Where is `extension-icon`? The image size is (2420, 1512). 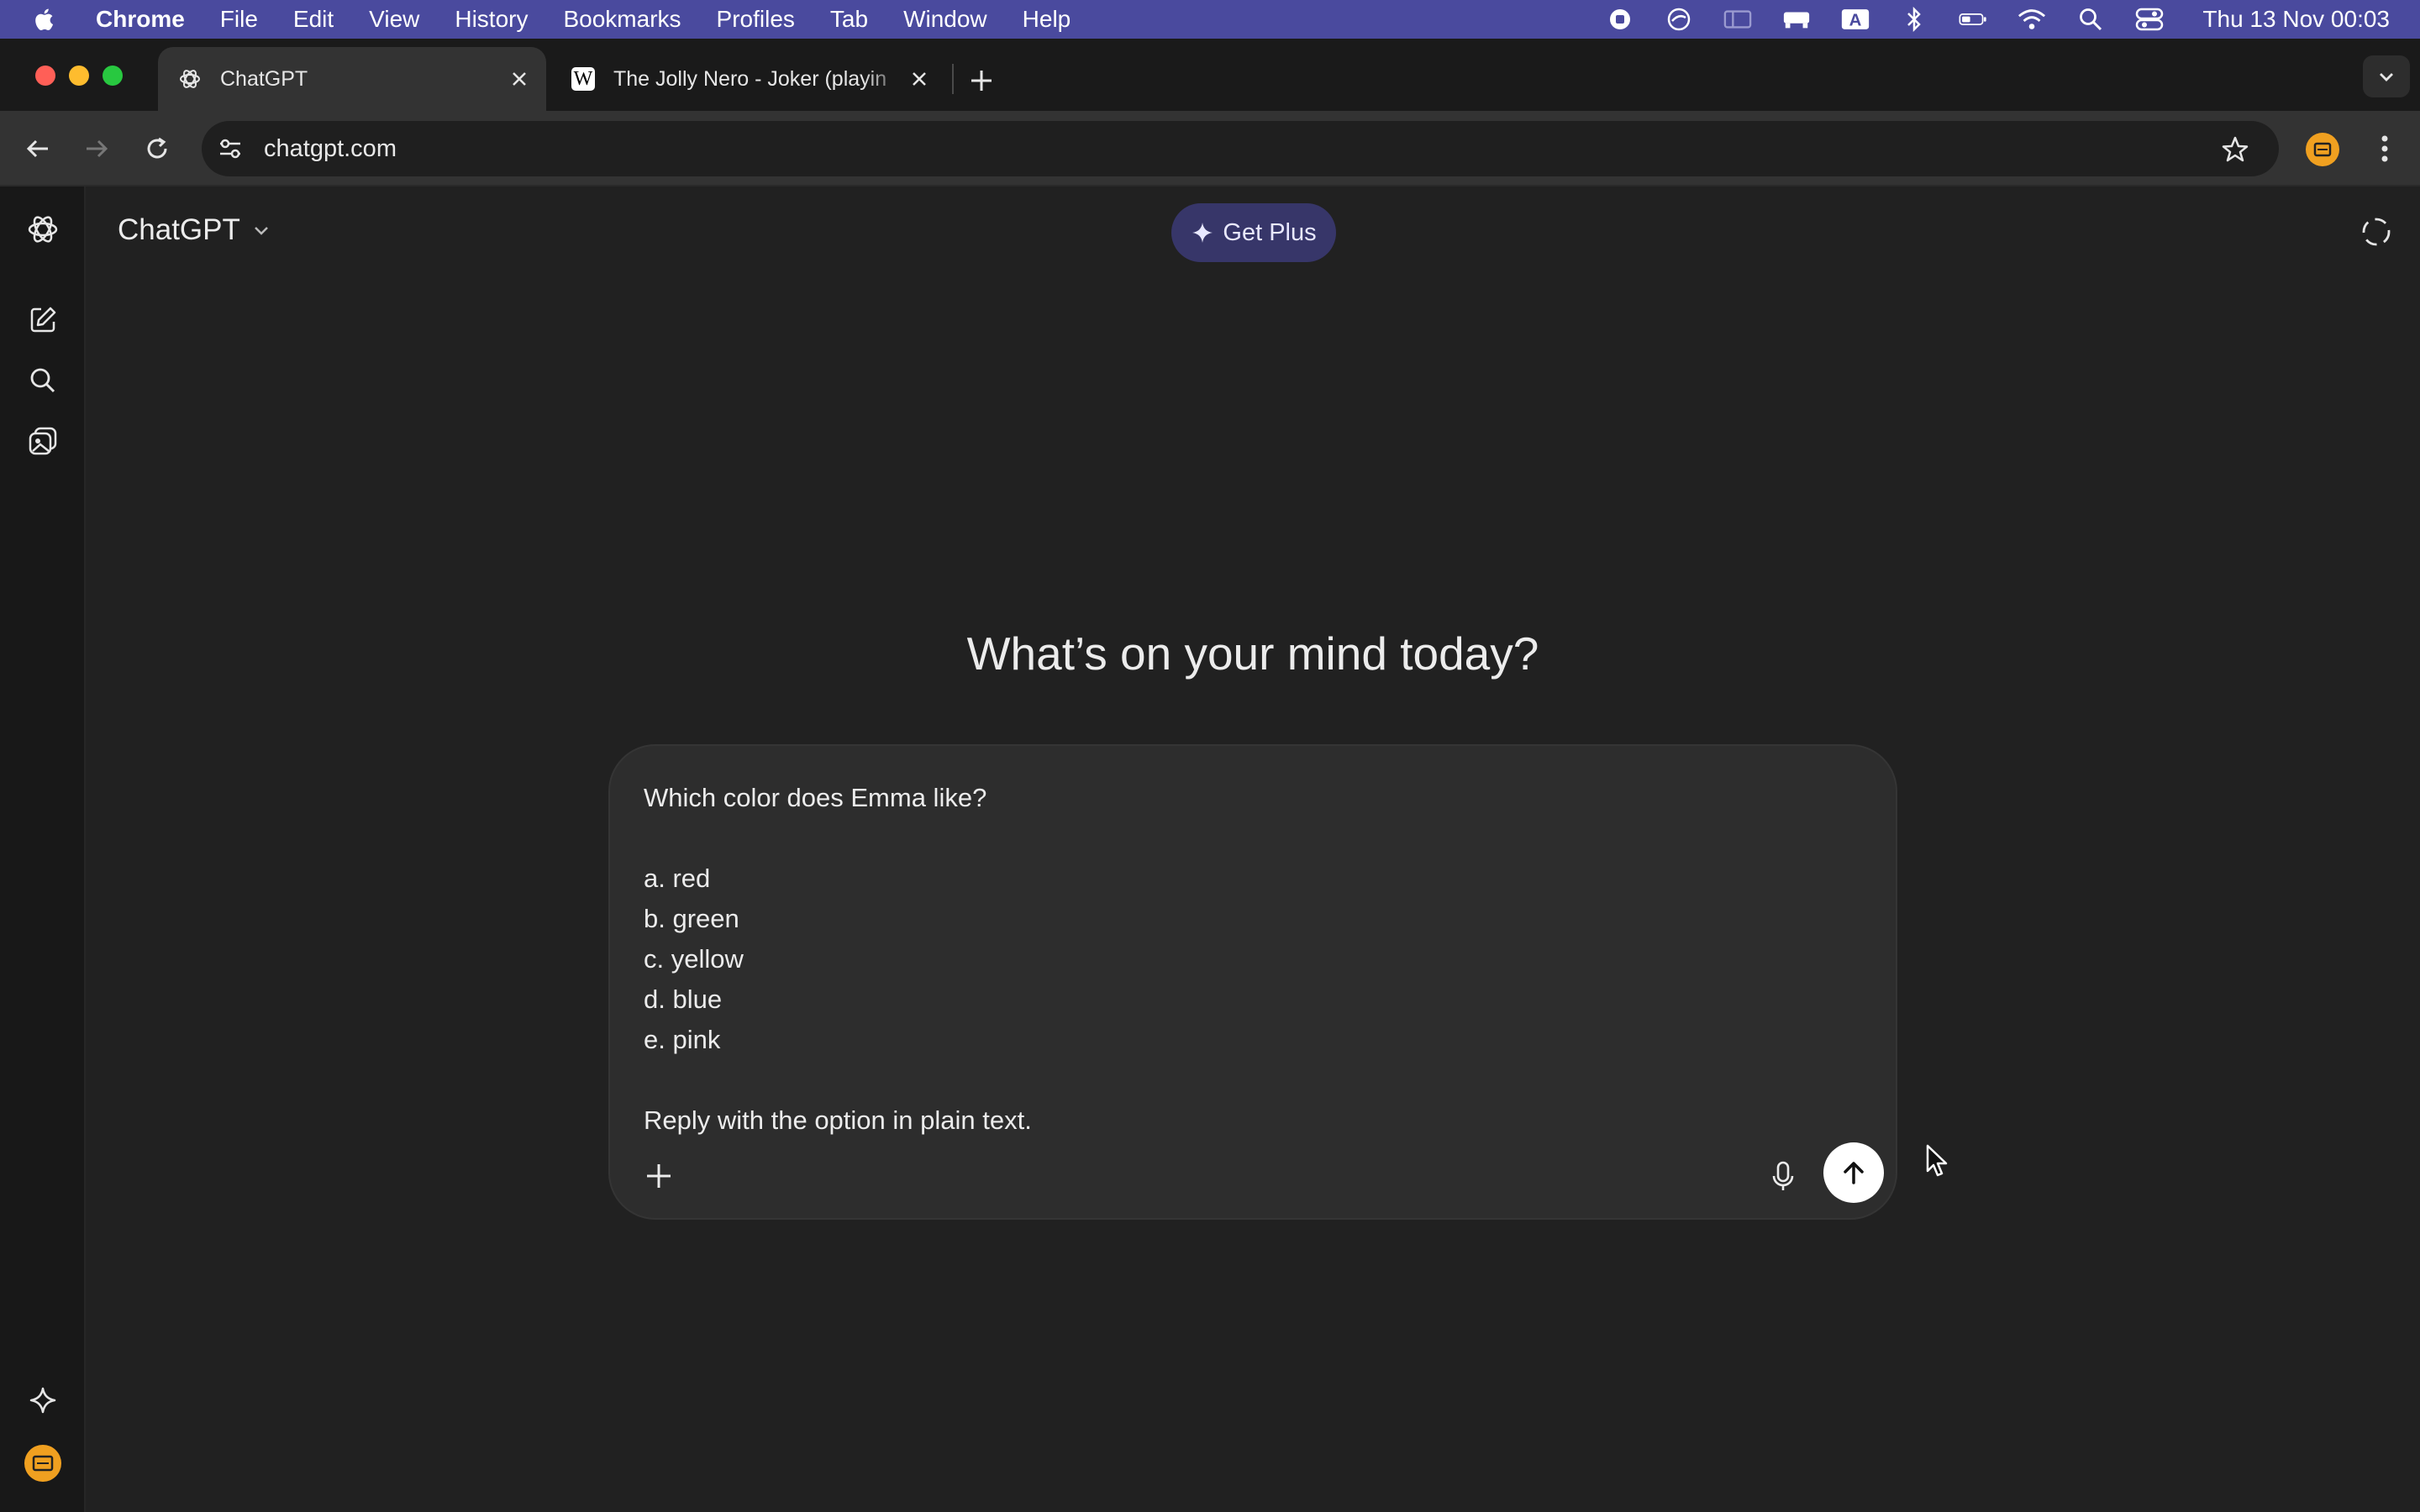 extension-icon is located at coordinates (2323, 149).